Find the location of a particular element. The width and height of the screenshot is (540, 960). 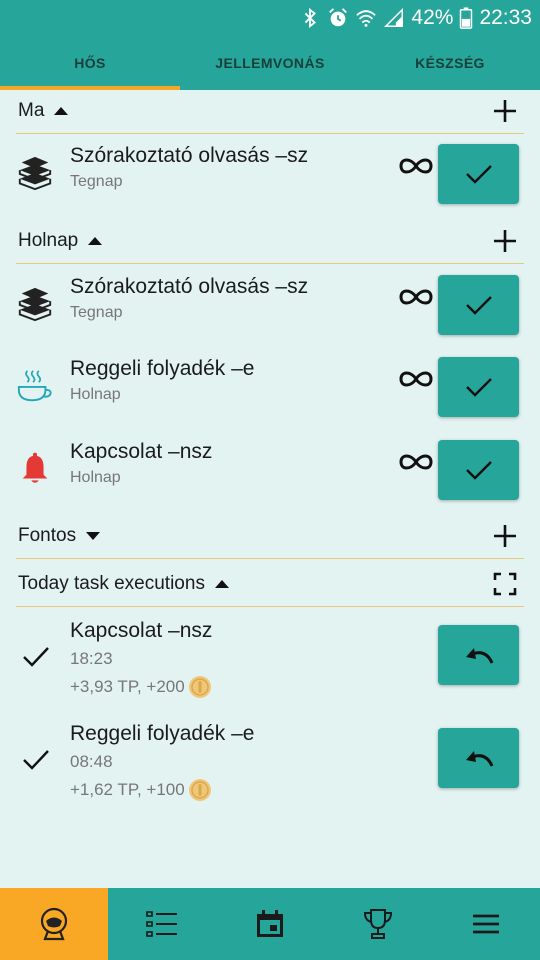

battery-icon is located at coordinates (466, 18).